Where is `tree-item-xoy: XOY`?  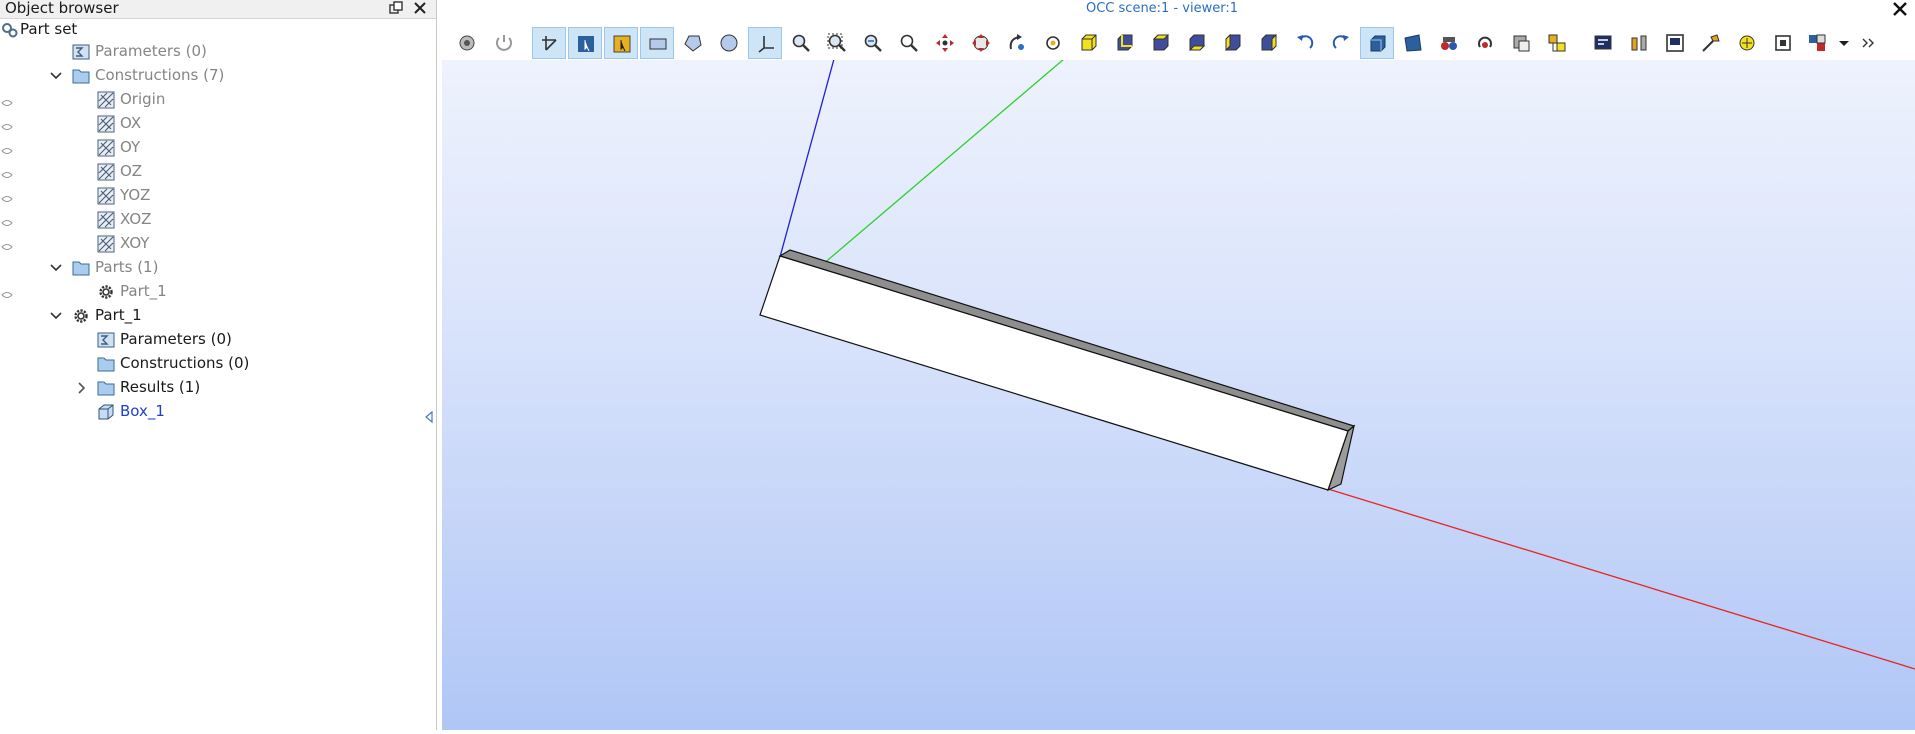 tree-item-xoy: XOY is located at coordinates (215, 244).